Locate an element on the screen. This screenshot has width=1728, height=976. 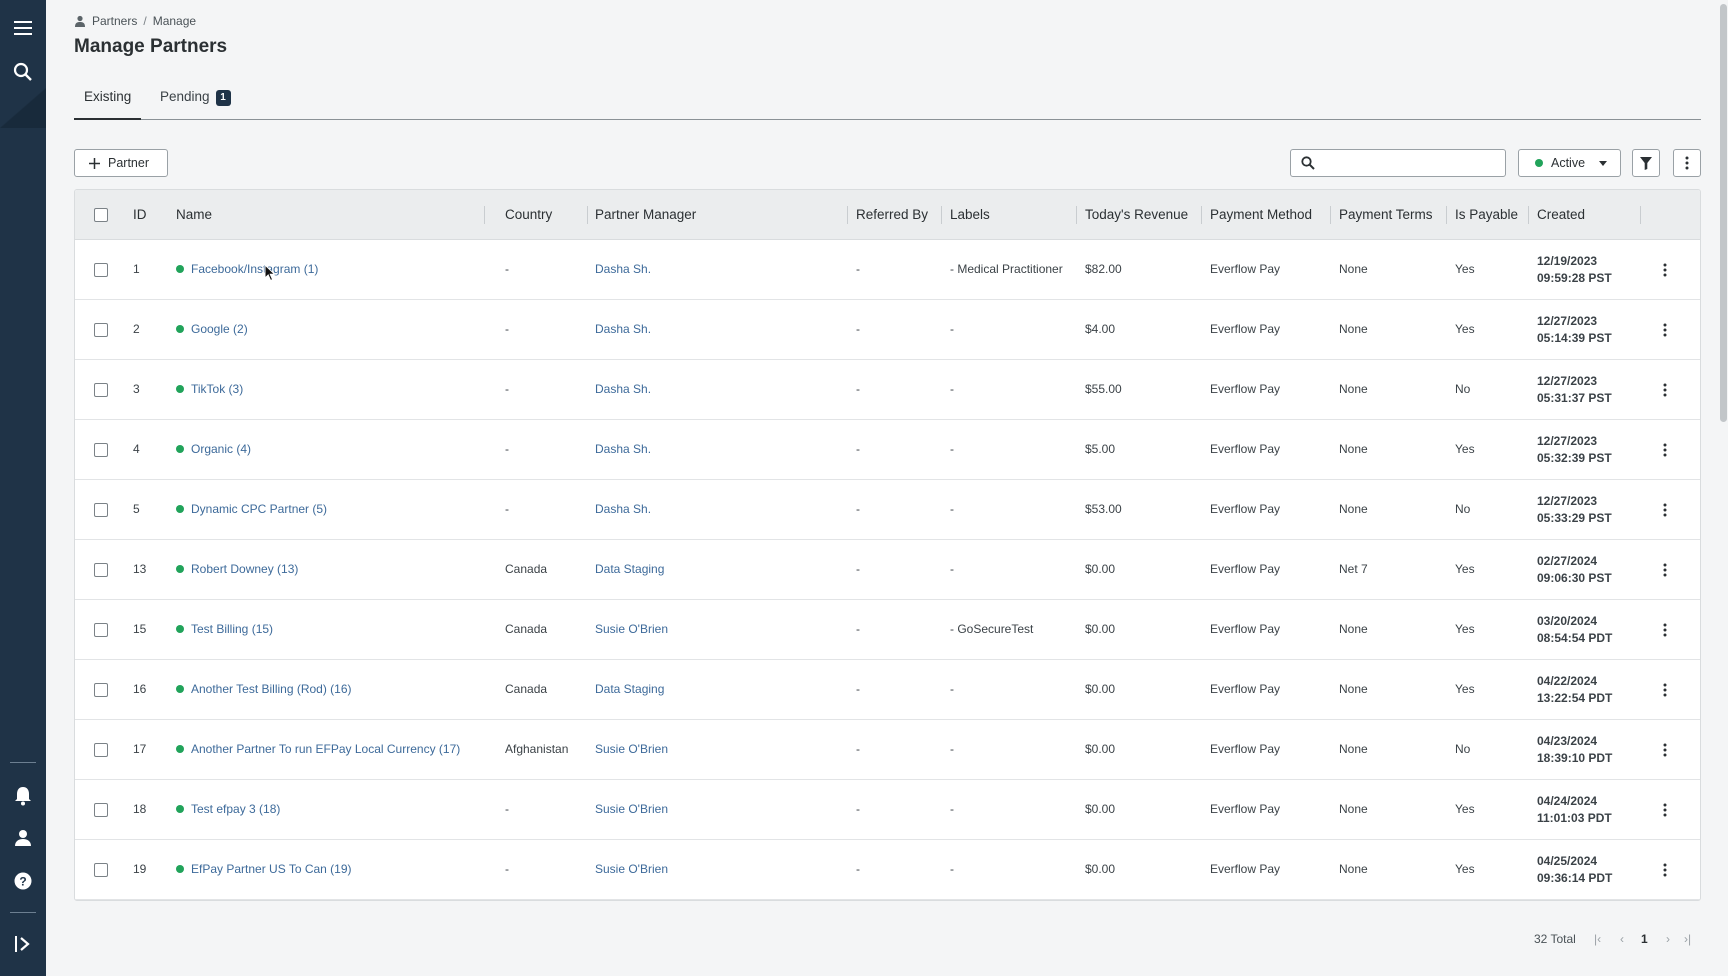
cell-name: Test Billing (15) is located at coordinates (224, 629).